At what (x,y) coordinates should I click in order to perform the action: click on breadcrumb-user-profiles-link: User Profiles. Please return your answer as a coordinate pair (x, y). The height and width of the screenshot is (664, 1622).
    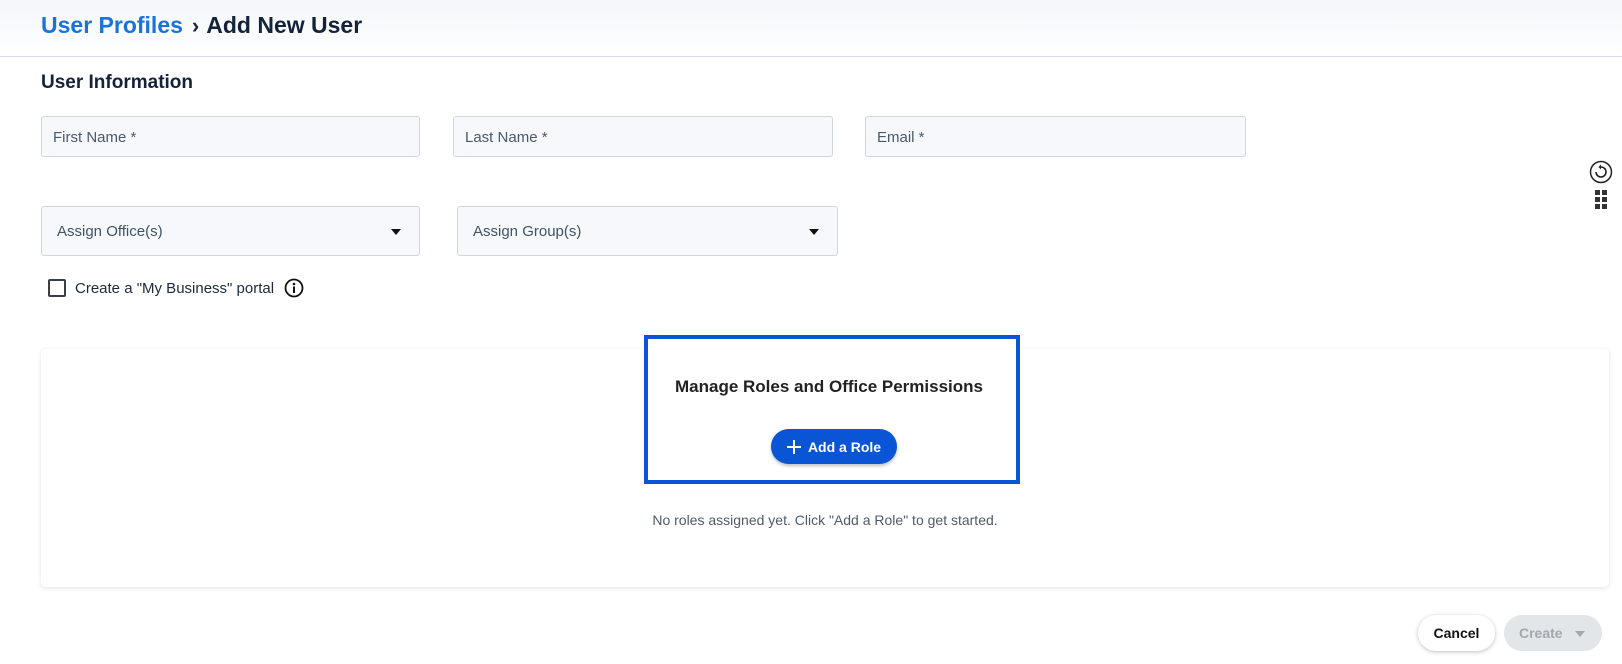
    Looking at the image, I should click on (112, 25).